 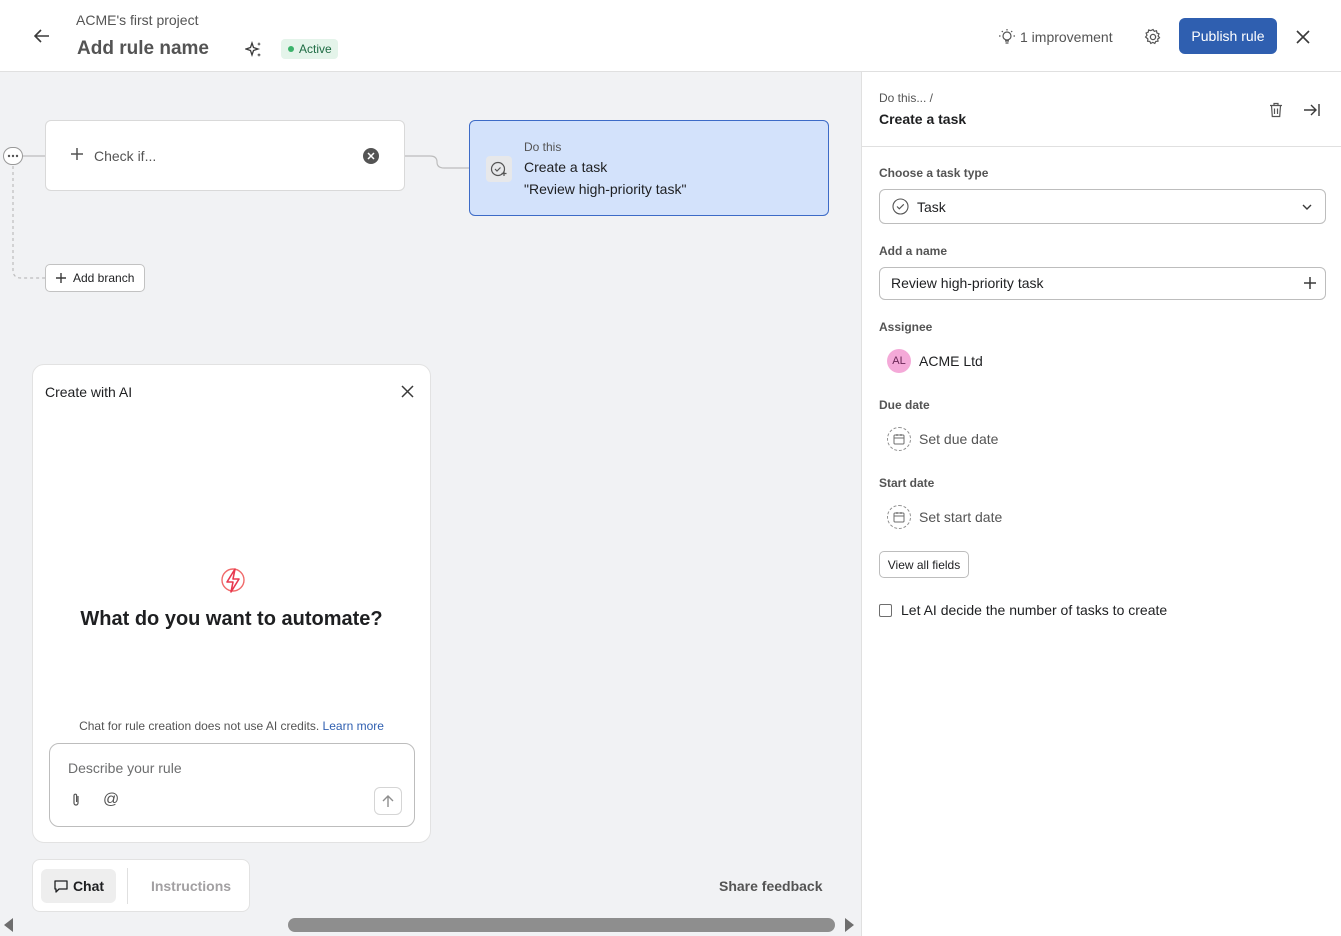 I want to click on avatar: AL, so click(x=899, y=361).